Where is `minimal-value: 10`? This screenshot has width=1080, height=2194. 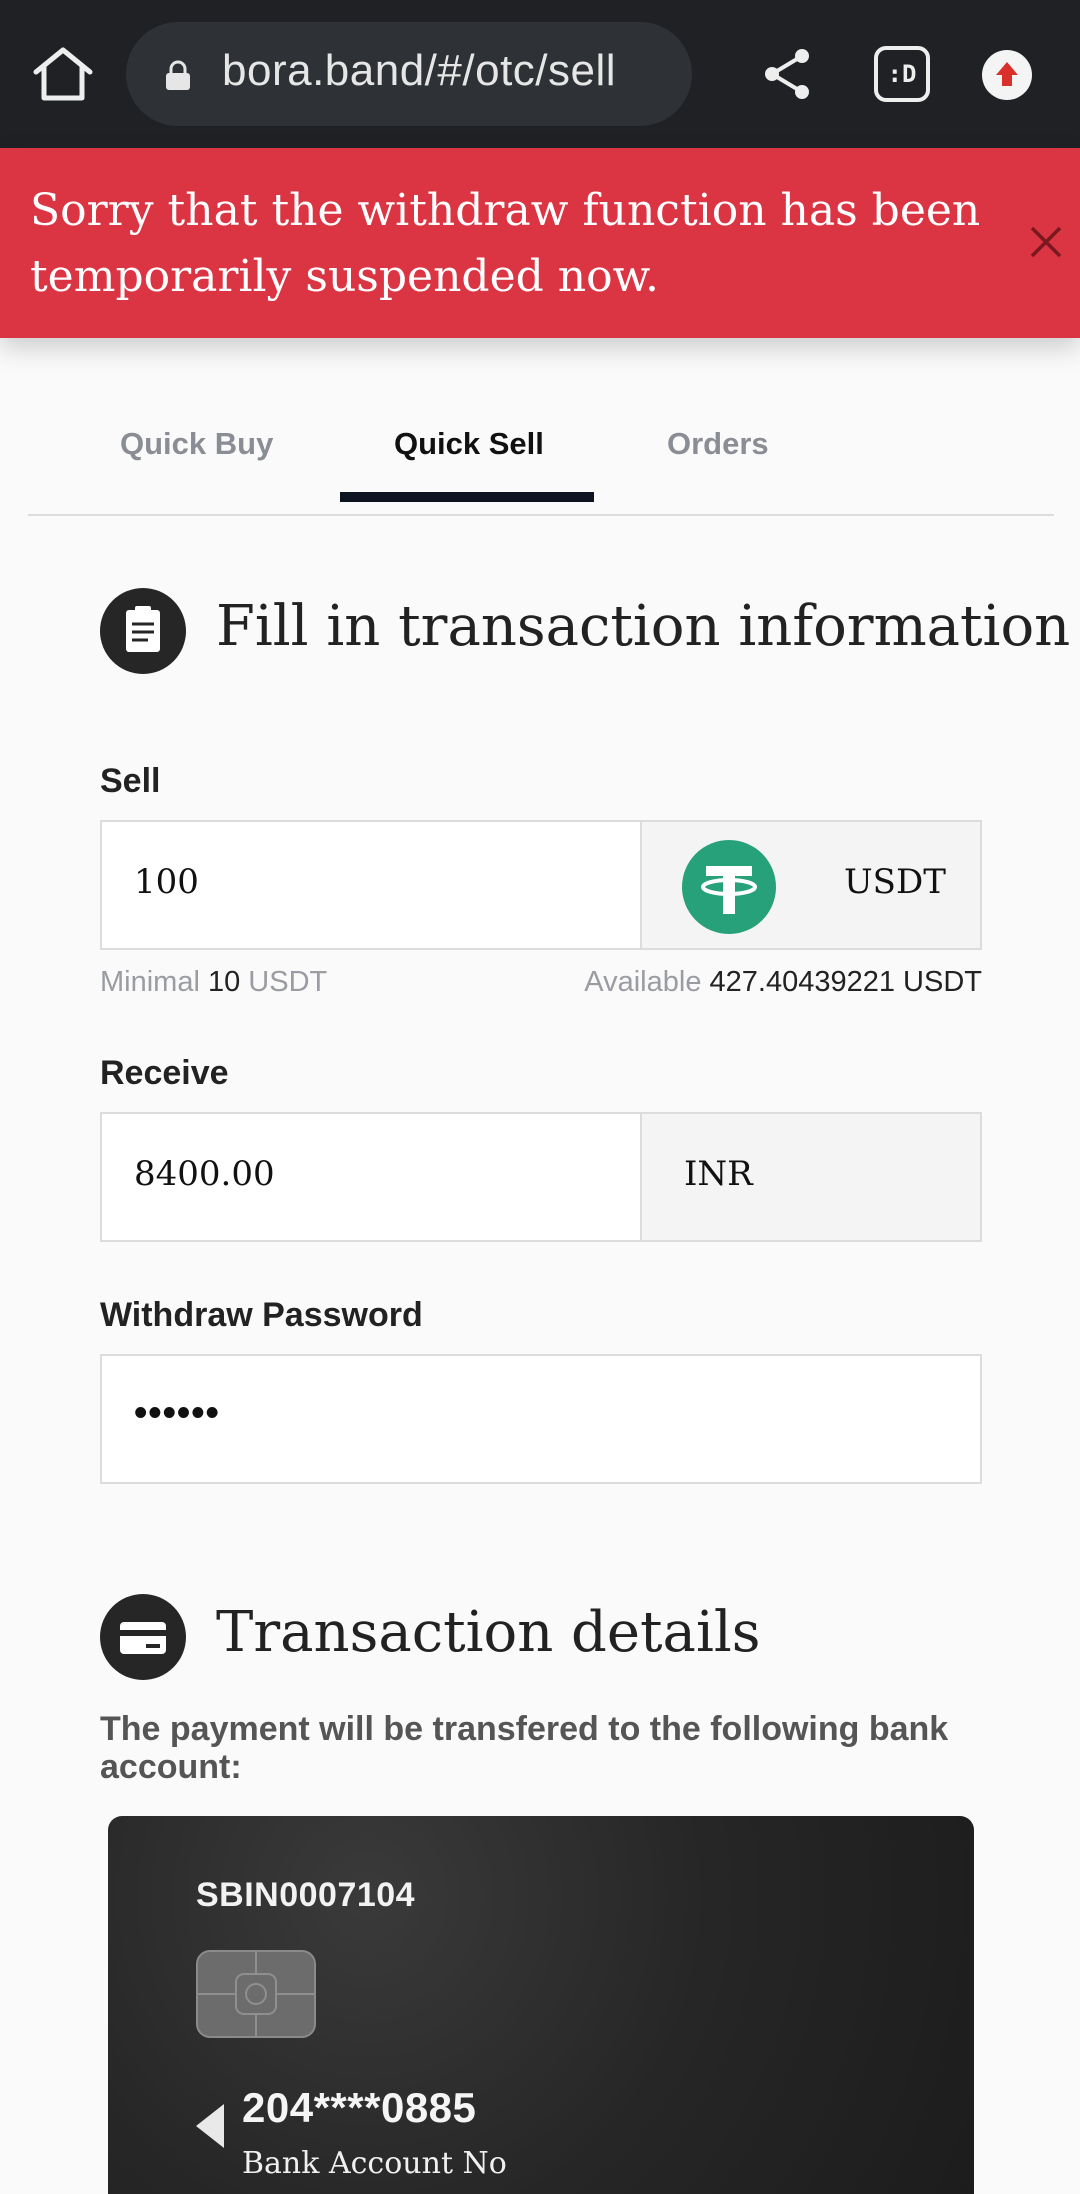
minimal-value: 10 is located at coordinates (224, 982).